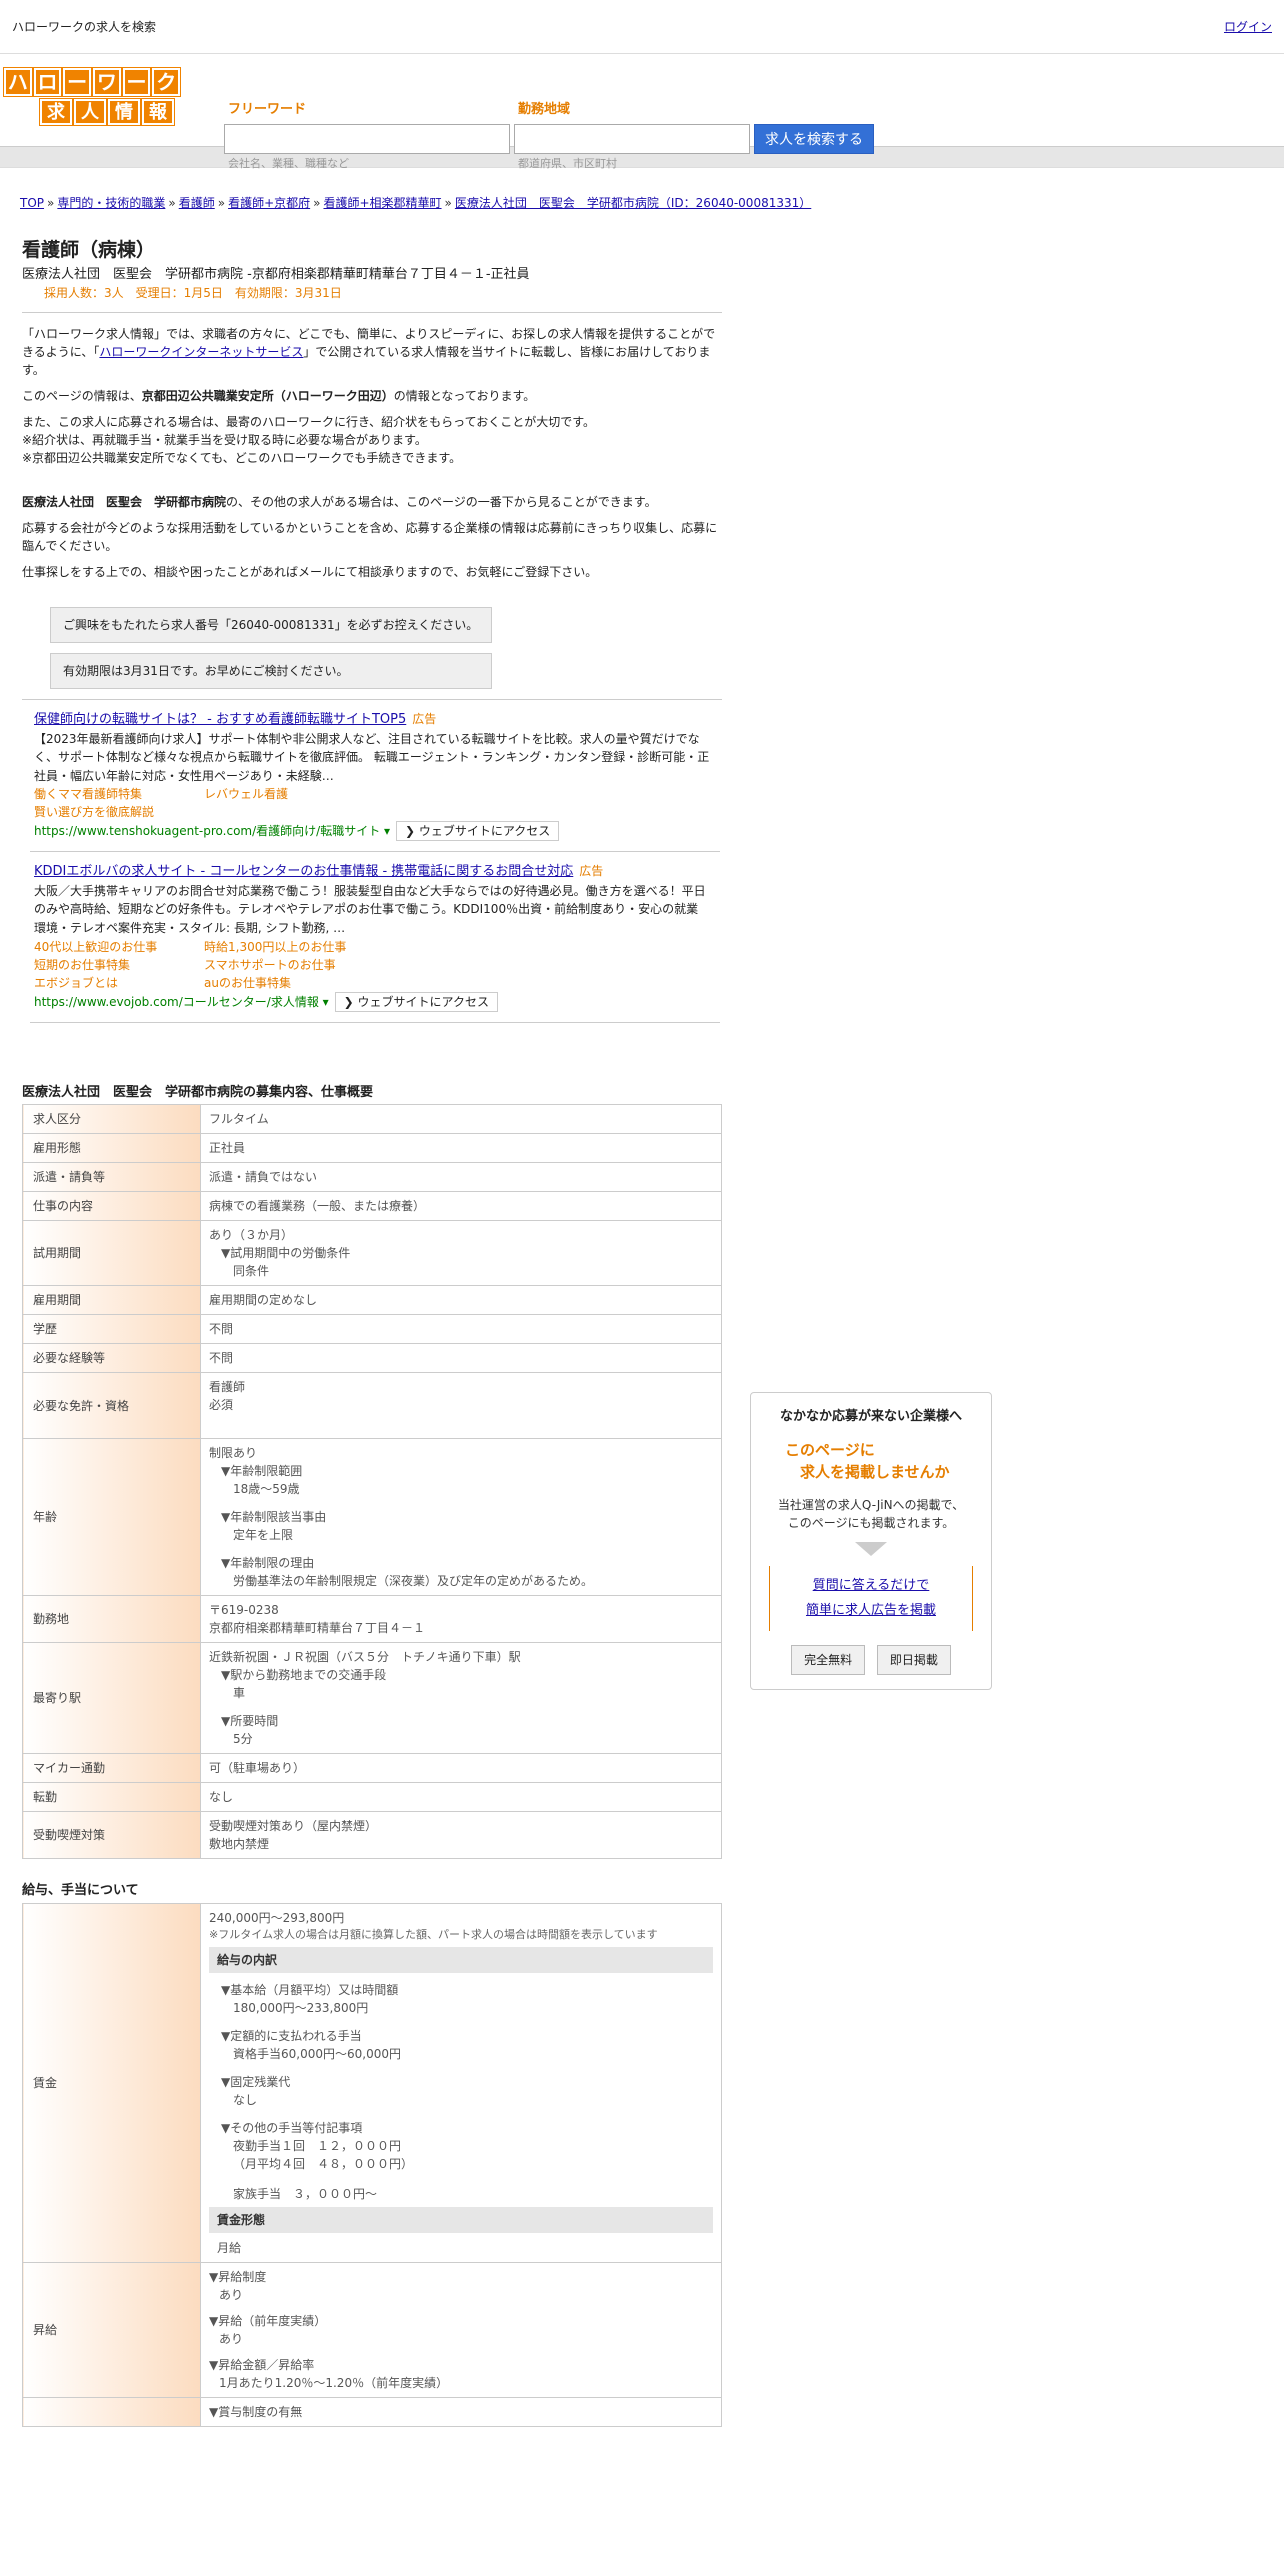  What do you see at coordinates (47, 82) in the screenshot?
I see `logo-char: ロ` at bounding box center [47, 82].